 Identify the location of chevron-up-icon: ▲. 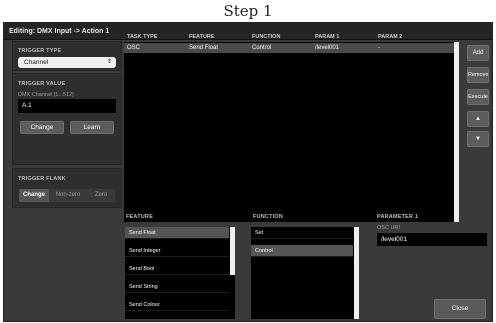
(478, 119).